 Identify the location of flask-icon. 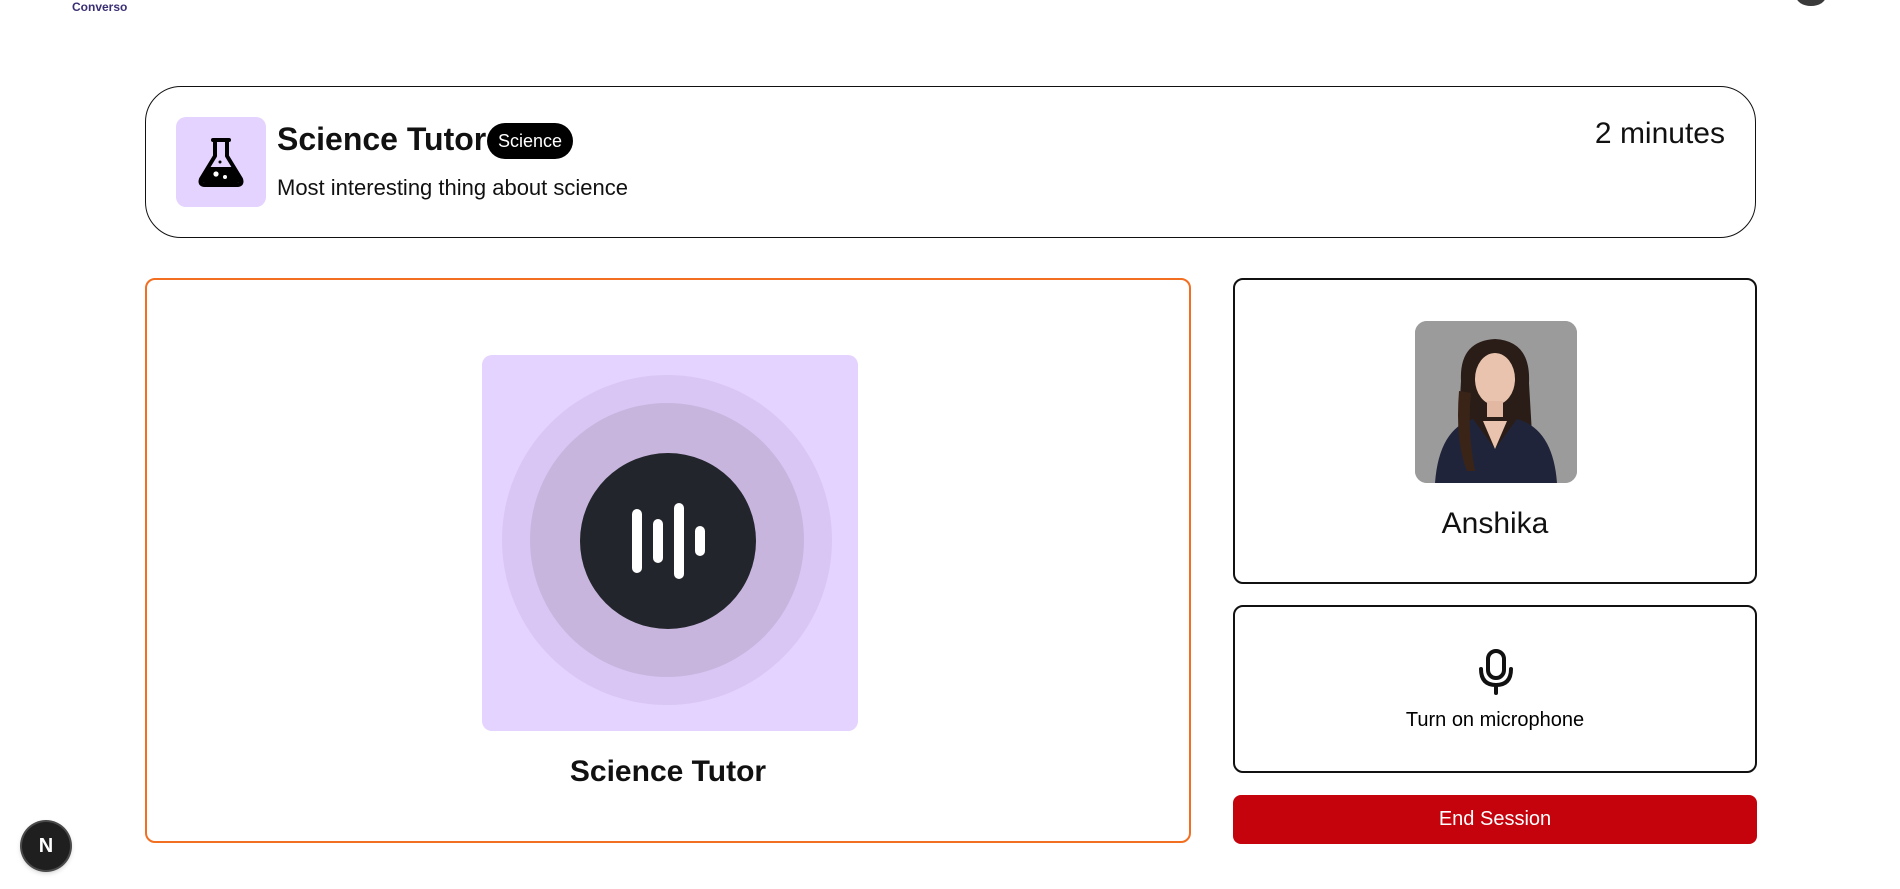
(221, 162).